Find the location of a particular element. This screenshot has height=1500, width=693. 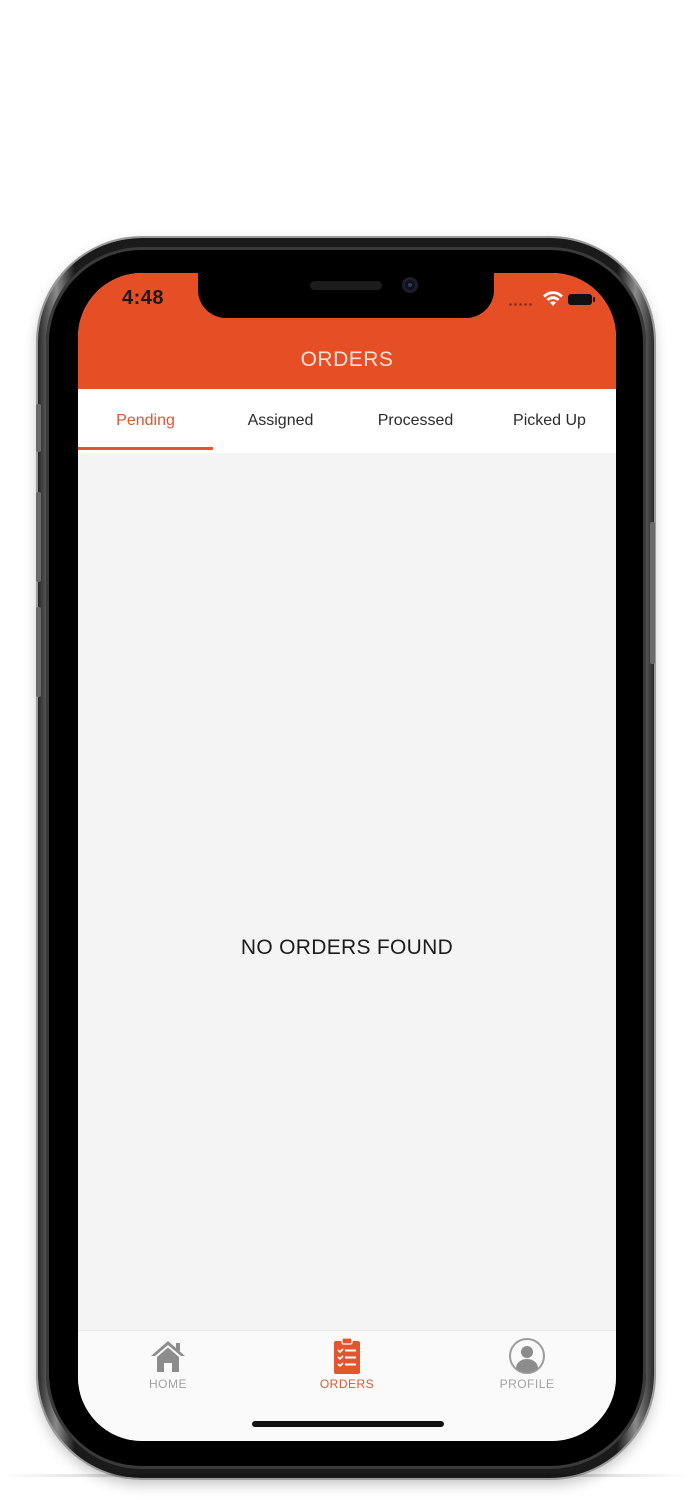

tab-assigned: Assigned is located at coordinates (280, 421).